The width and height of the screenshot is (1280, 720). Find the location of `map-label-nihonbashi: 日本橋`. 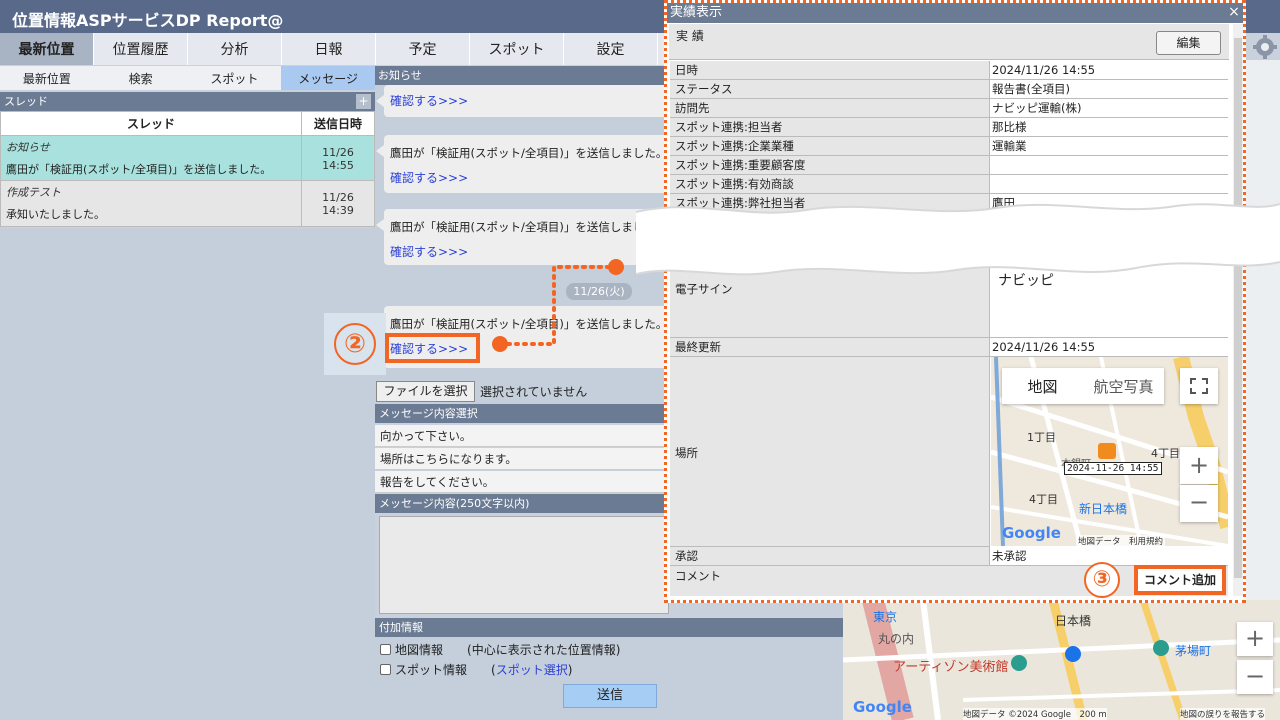

map-label-nihonbashi: 日本橋 is located at coordinates (1073, 621).